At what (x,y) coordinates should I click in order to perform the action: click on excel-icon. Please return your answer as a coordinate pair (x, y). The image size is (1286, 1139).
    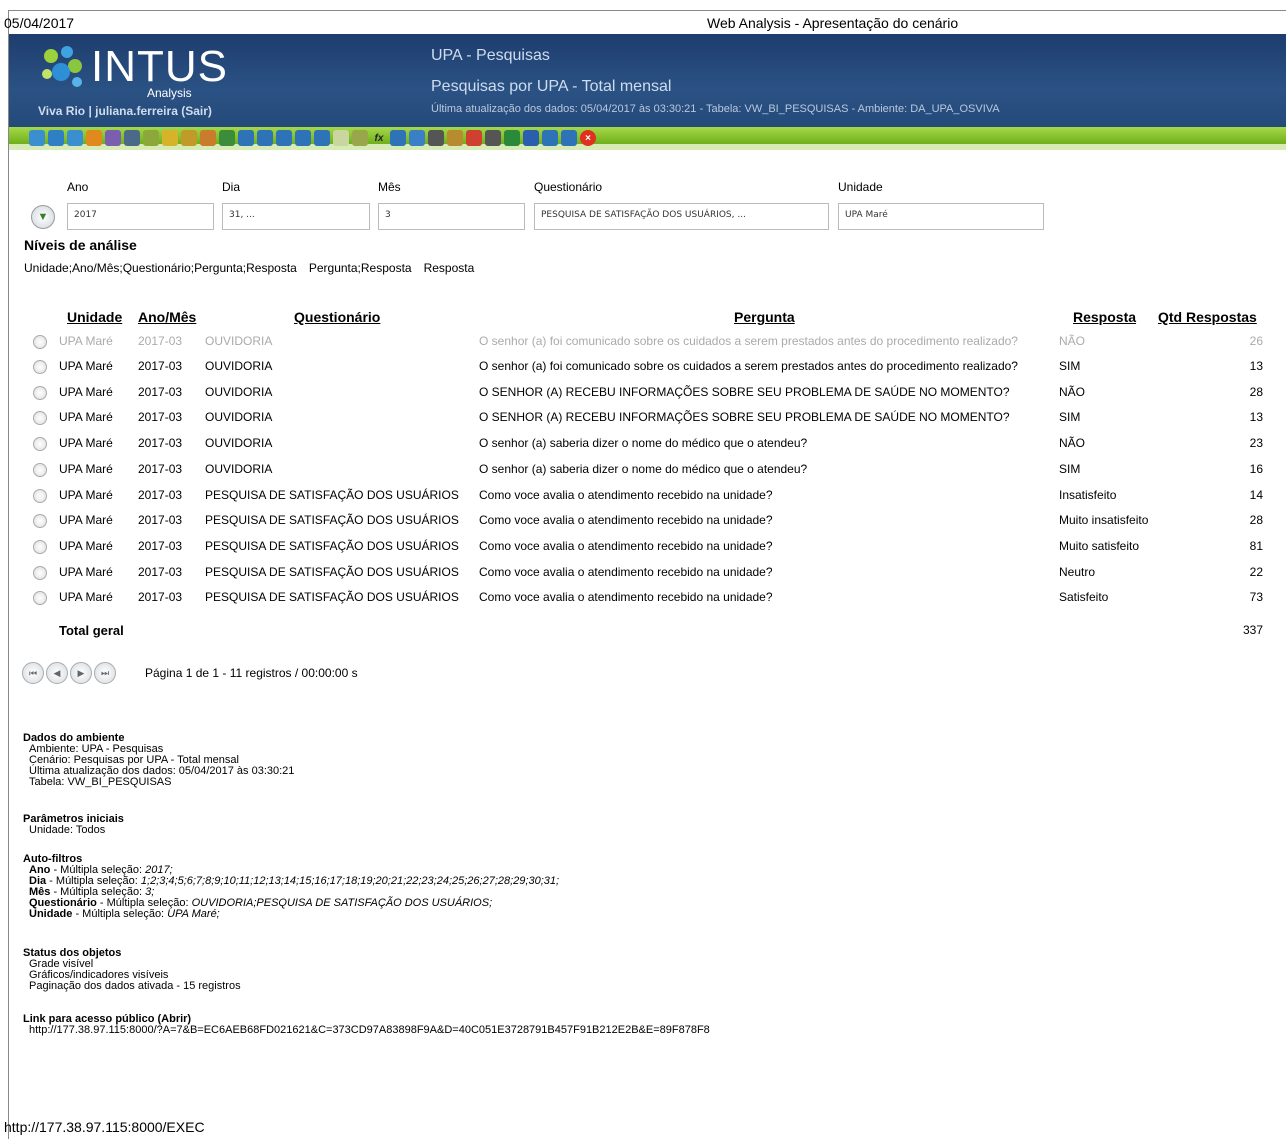
    Looking at the image, I should click on (512, 138).